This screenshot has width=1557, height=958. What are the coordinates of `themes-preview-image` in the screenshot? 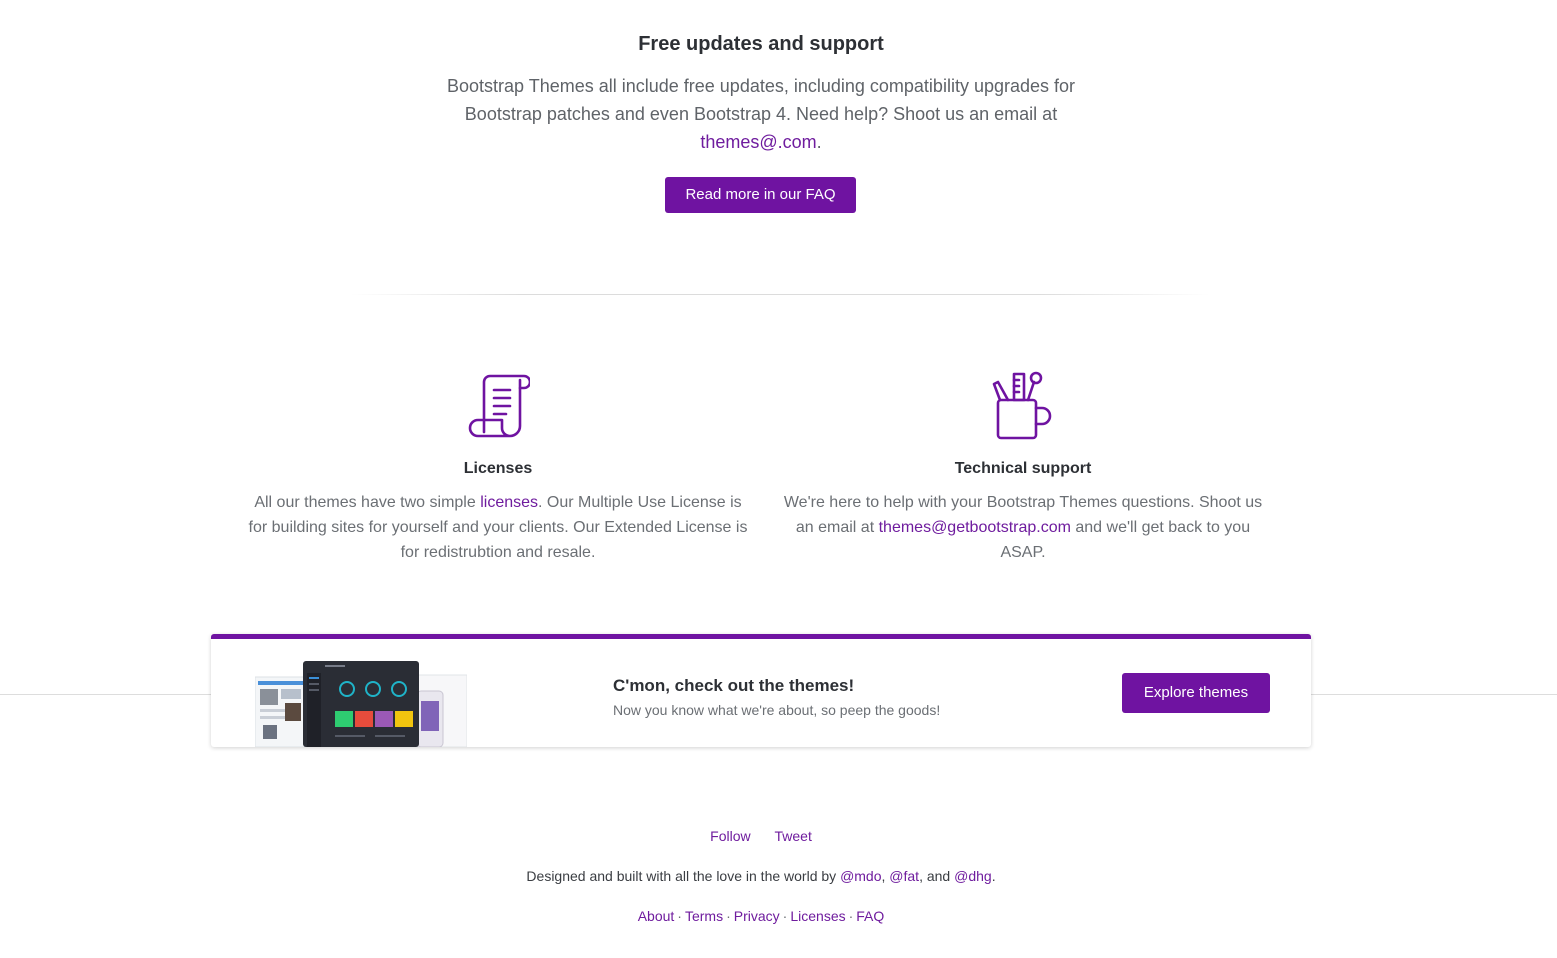 It's located at (361, 704).